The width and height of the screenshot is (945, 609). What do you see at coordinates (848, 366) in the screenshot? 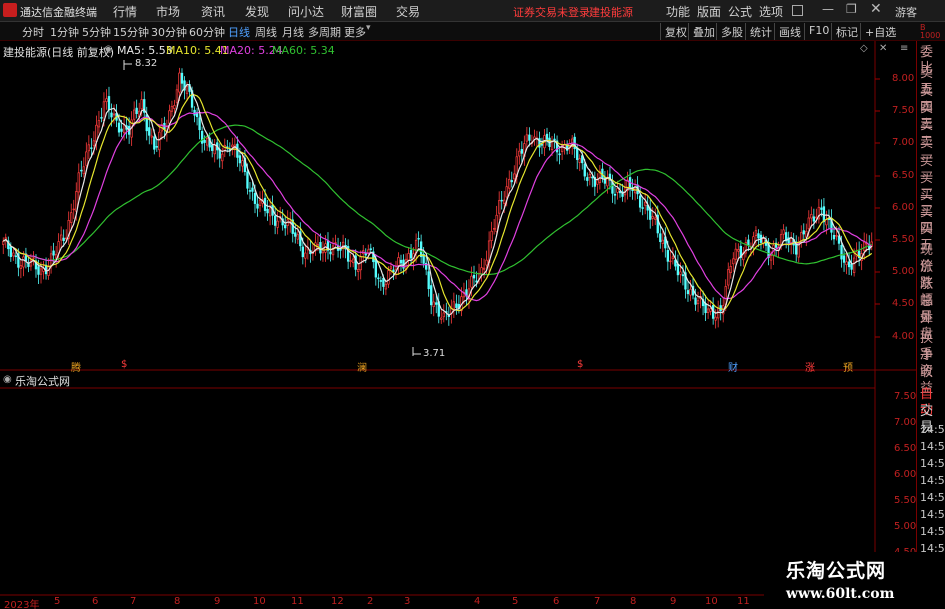
I see `event-marker: 预` at bounding box center [848, 366].